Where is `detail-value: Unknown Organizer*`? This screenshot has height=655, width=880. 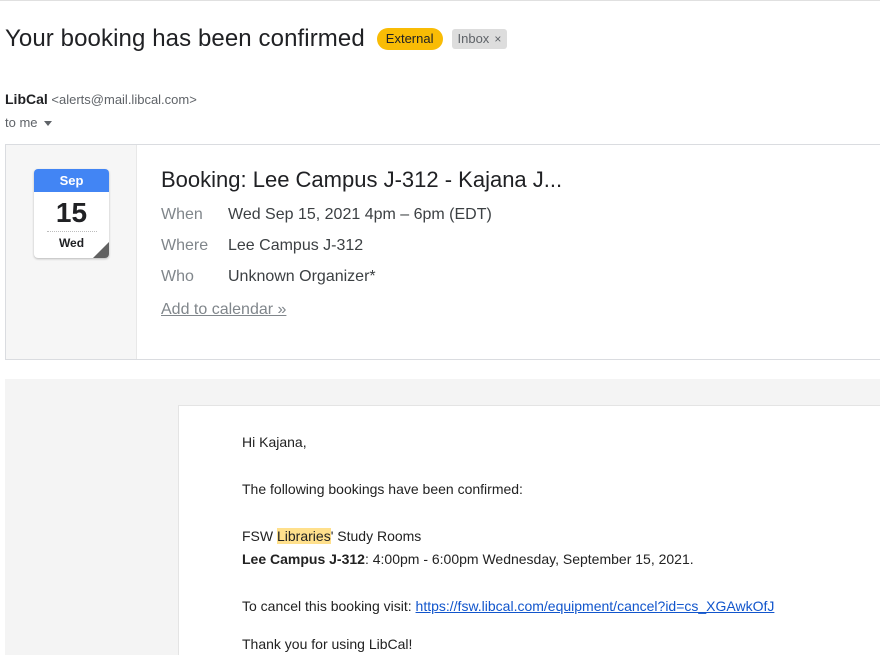 detail-value: Unknown Organizer* is located at coordinates (302, 276).